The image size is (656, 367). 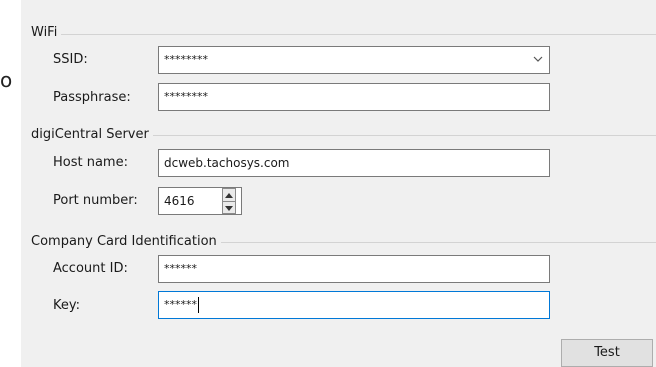 What do you see at coordinates (92, 97) in the screenshot?
I see `passphrase-label: Passphrase:` at bounding box center [92, 97].